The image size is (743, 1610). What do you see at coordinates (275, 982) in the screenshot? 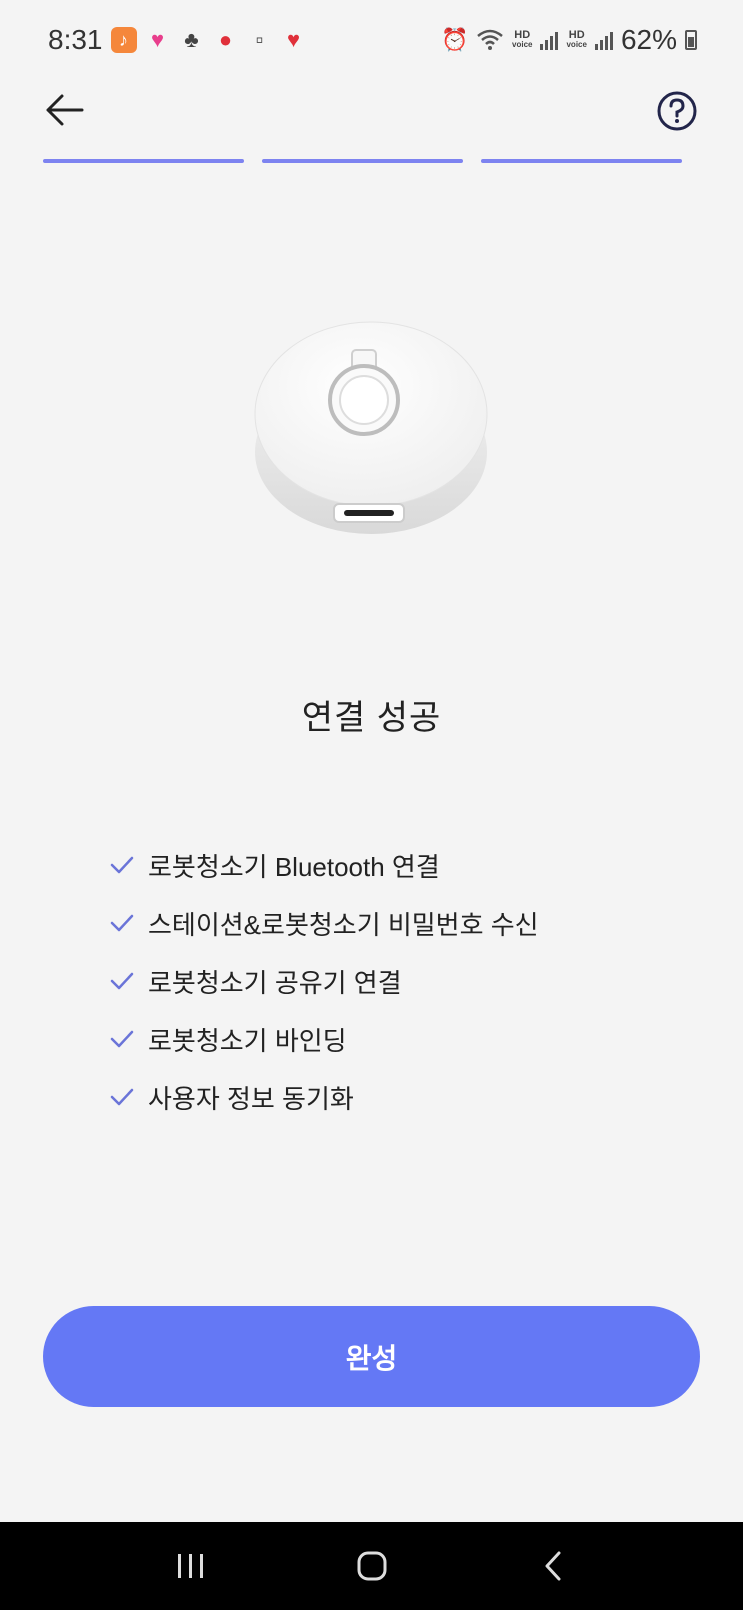
I see `checklist-item-label: 로봇청소기 공유기 연결` at bounding box center [275, 982].